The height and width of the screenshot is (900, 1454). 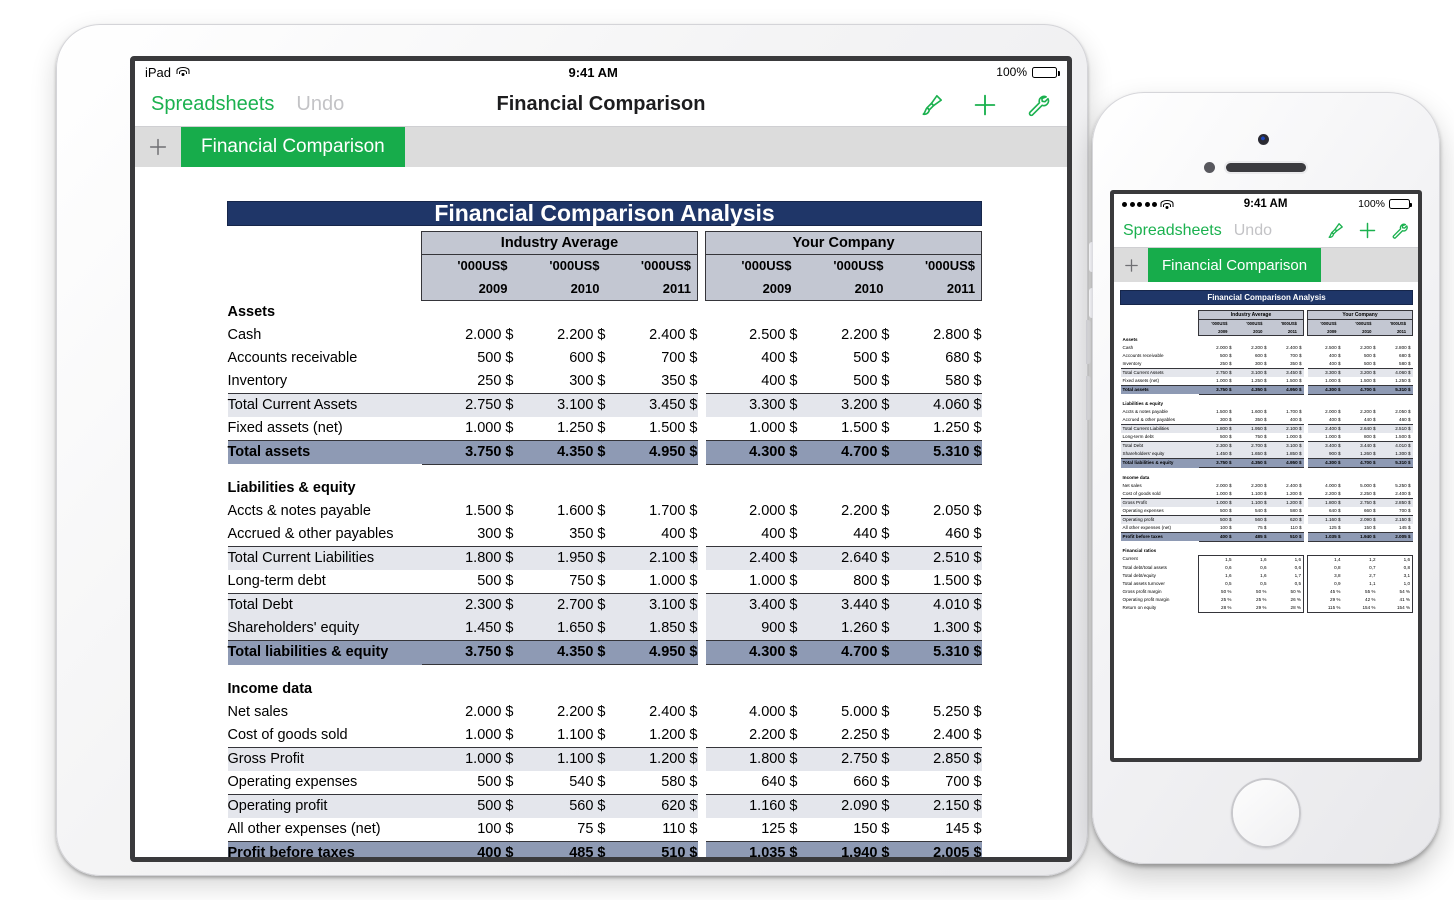 What do you see at coordinates (1286, 599) in the screenshot?
I see `cell-industry-2011: 26 %` at bounding box center [1286, 599].